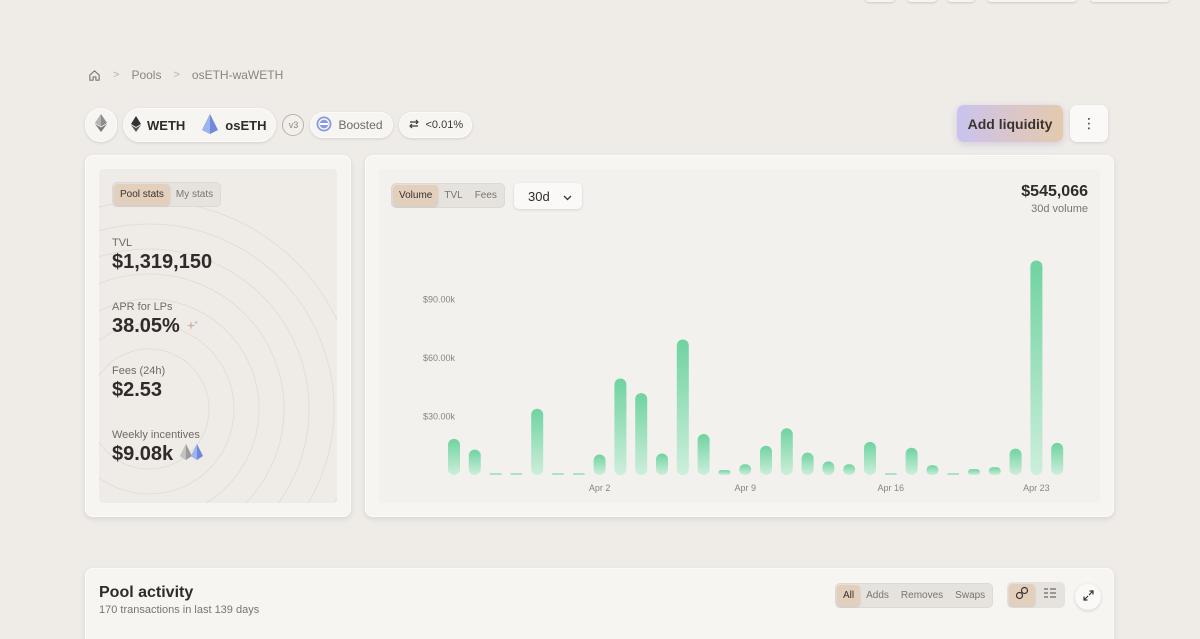 Image resolution: width=1200 pixels, height=639 pixels. Describe the element at coordinates (439, 417) in the screenshot. I see `y-tick-label: $30.00k` at that location.